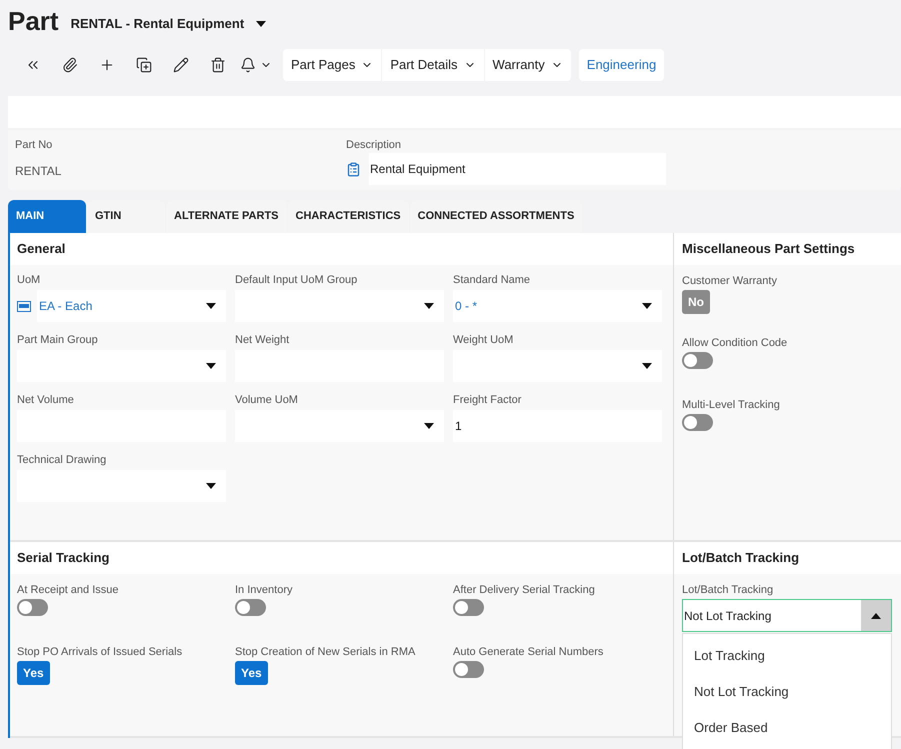  Describe the element at coordinates (263, 590) in the screenshot. I see `field-label: In Inventory` at that location.